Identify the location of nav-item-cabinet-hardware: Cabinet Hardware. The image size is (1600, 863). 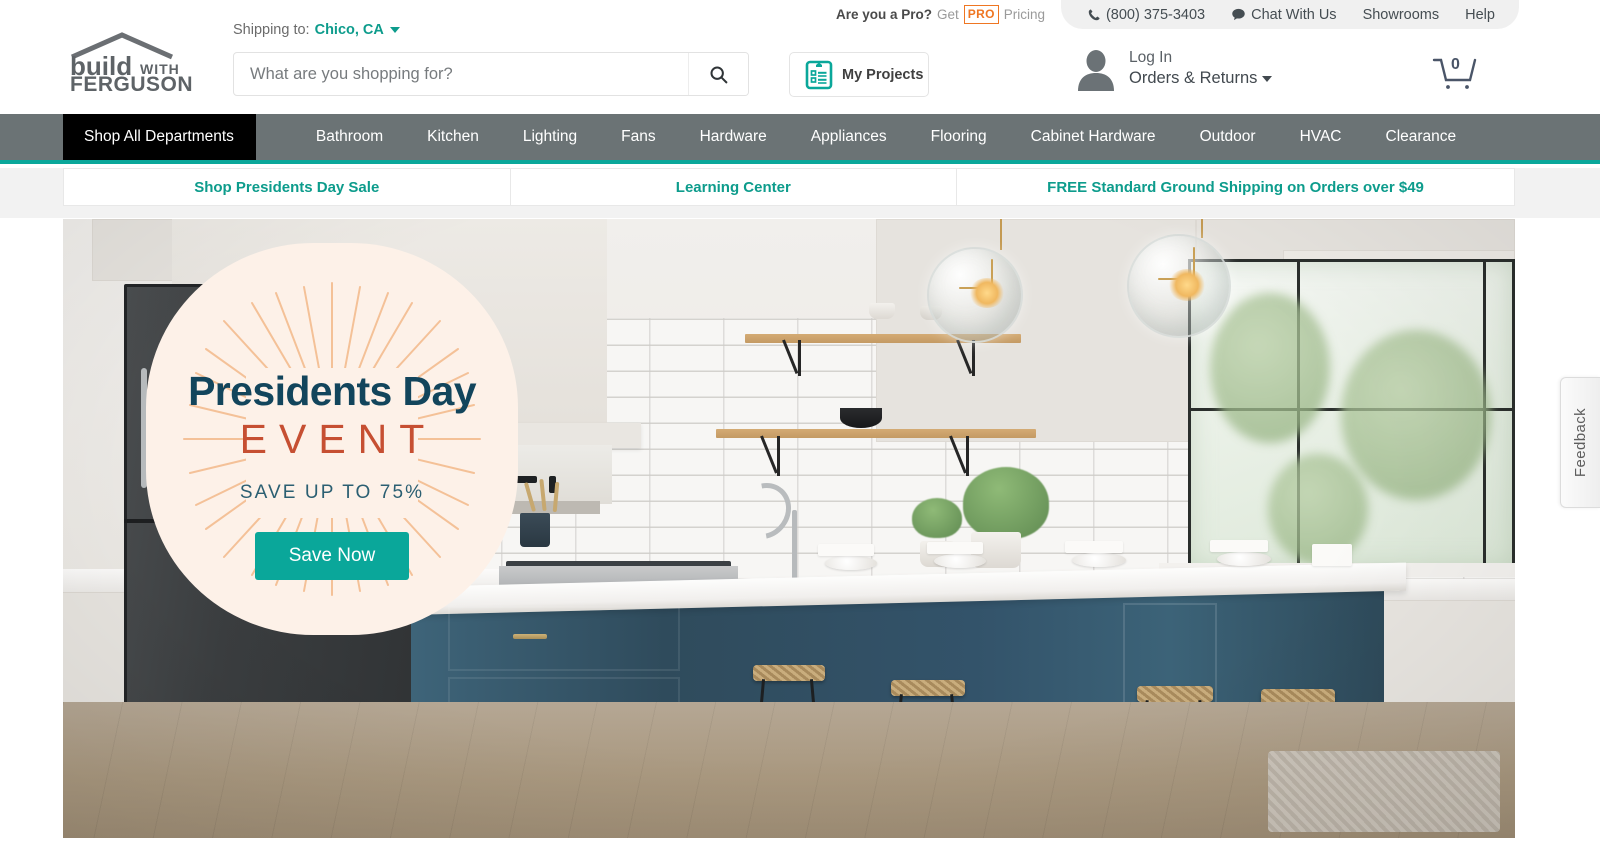
(1093, 137).